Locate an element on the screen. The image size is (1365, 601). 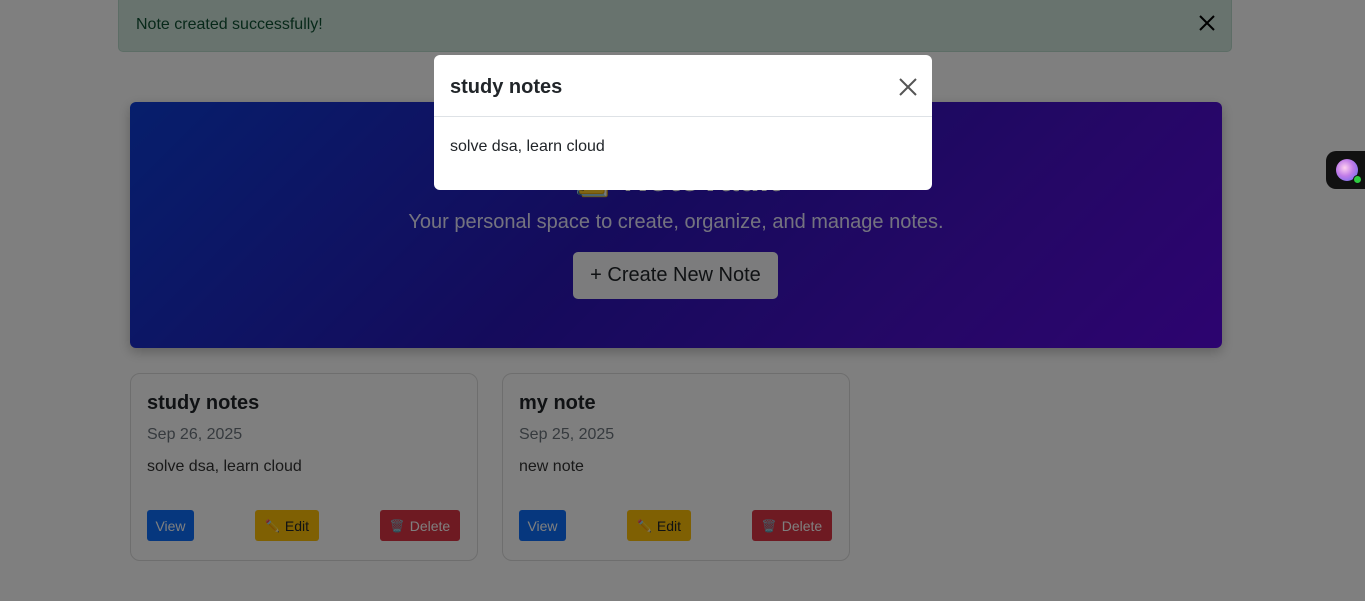
modal-title: study notes is located at coordinates (506, 87).